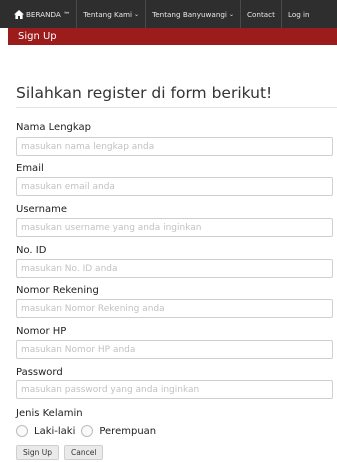 This screenshot has width=337, height=462. What do you see at coordinates (176, 107) in the screenshot?
I see `title-divider` at bounding box center [176, 107].